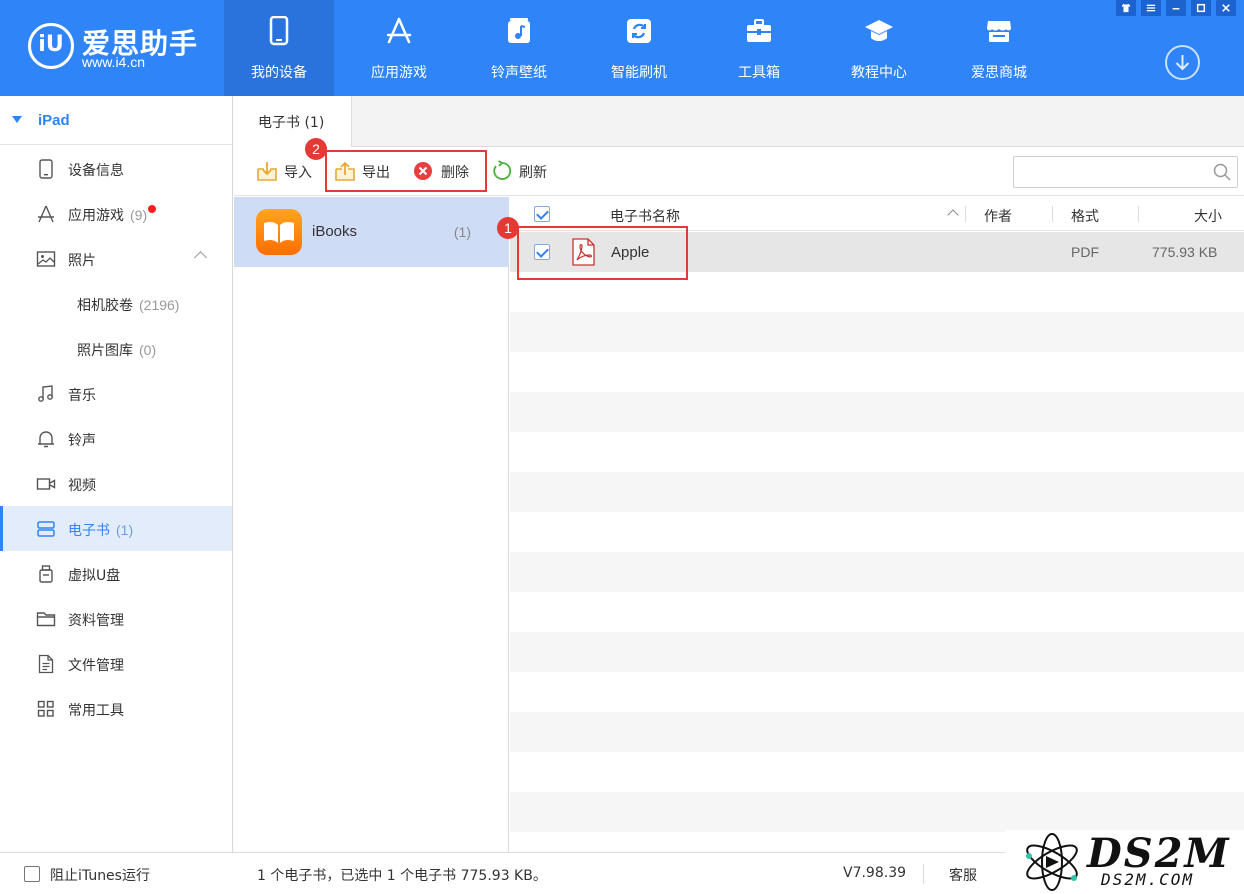 The image size is (1244, 894). What do you see at coordinates (17, 119) in the screenshot?
I see `expand-arrow-icon` at bounding box center [17, 119].